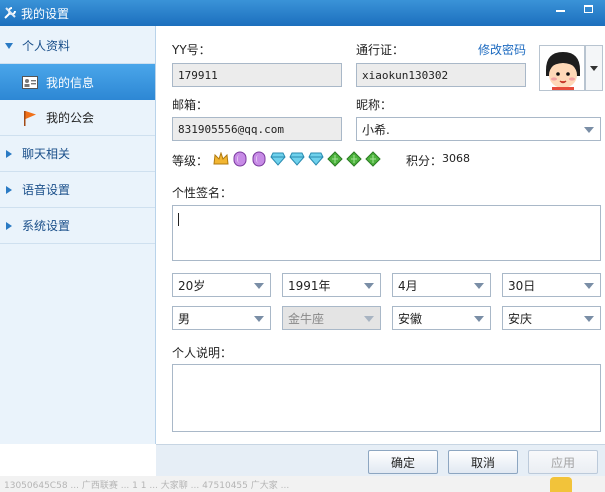 Image resolution: width=605 pixels, height=492 pixels. Describe the element at coordinates (562, 68) in the screenshot. I see `avatar` at that location.